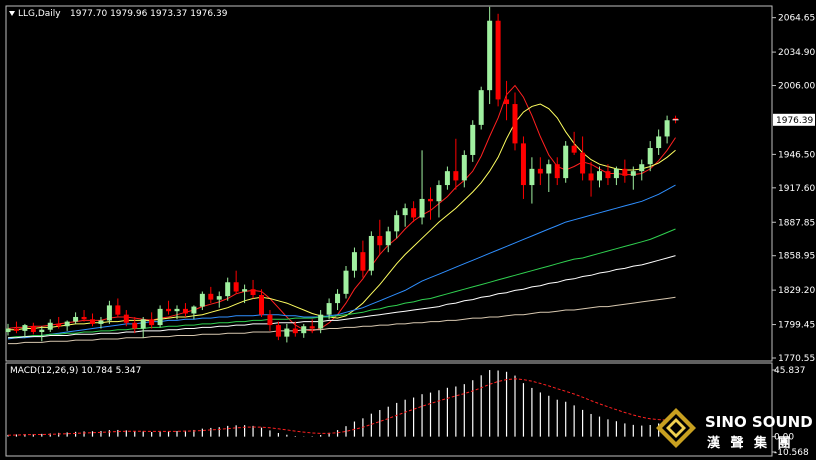 Image resolution: width=816 pixels, height=460 pixels. What do you see at coordinates (796, 359) in the screenshot?
I see `price-tick-label: 1770.55` at bounding box center [796, 359].